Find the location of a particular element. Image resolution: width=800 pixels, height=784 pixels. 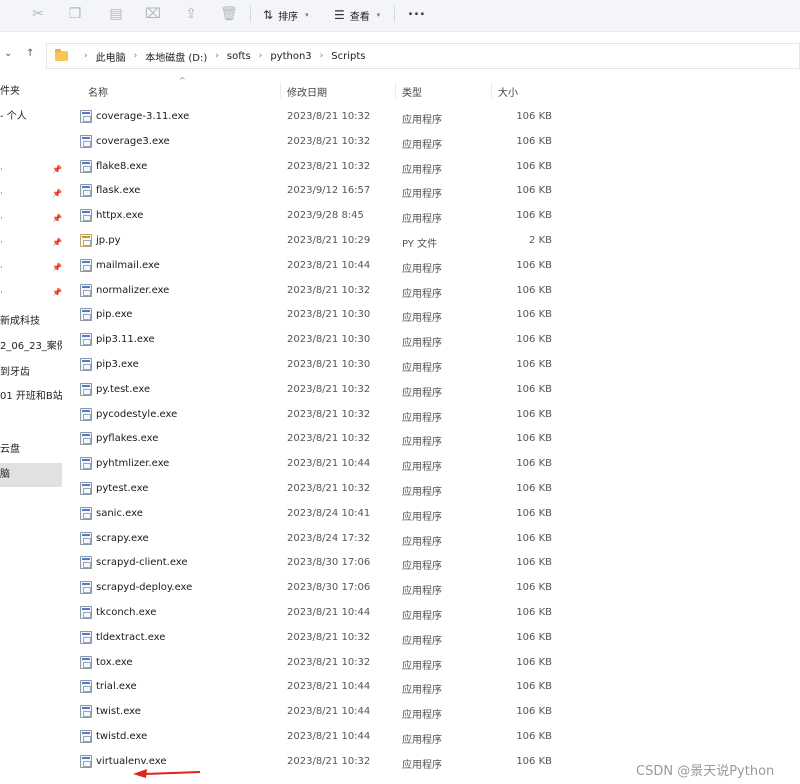

file-row: coverage3.exe 2023/8/21 10:32 应用程序 106 KB is located at coordinates (315, 142).